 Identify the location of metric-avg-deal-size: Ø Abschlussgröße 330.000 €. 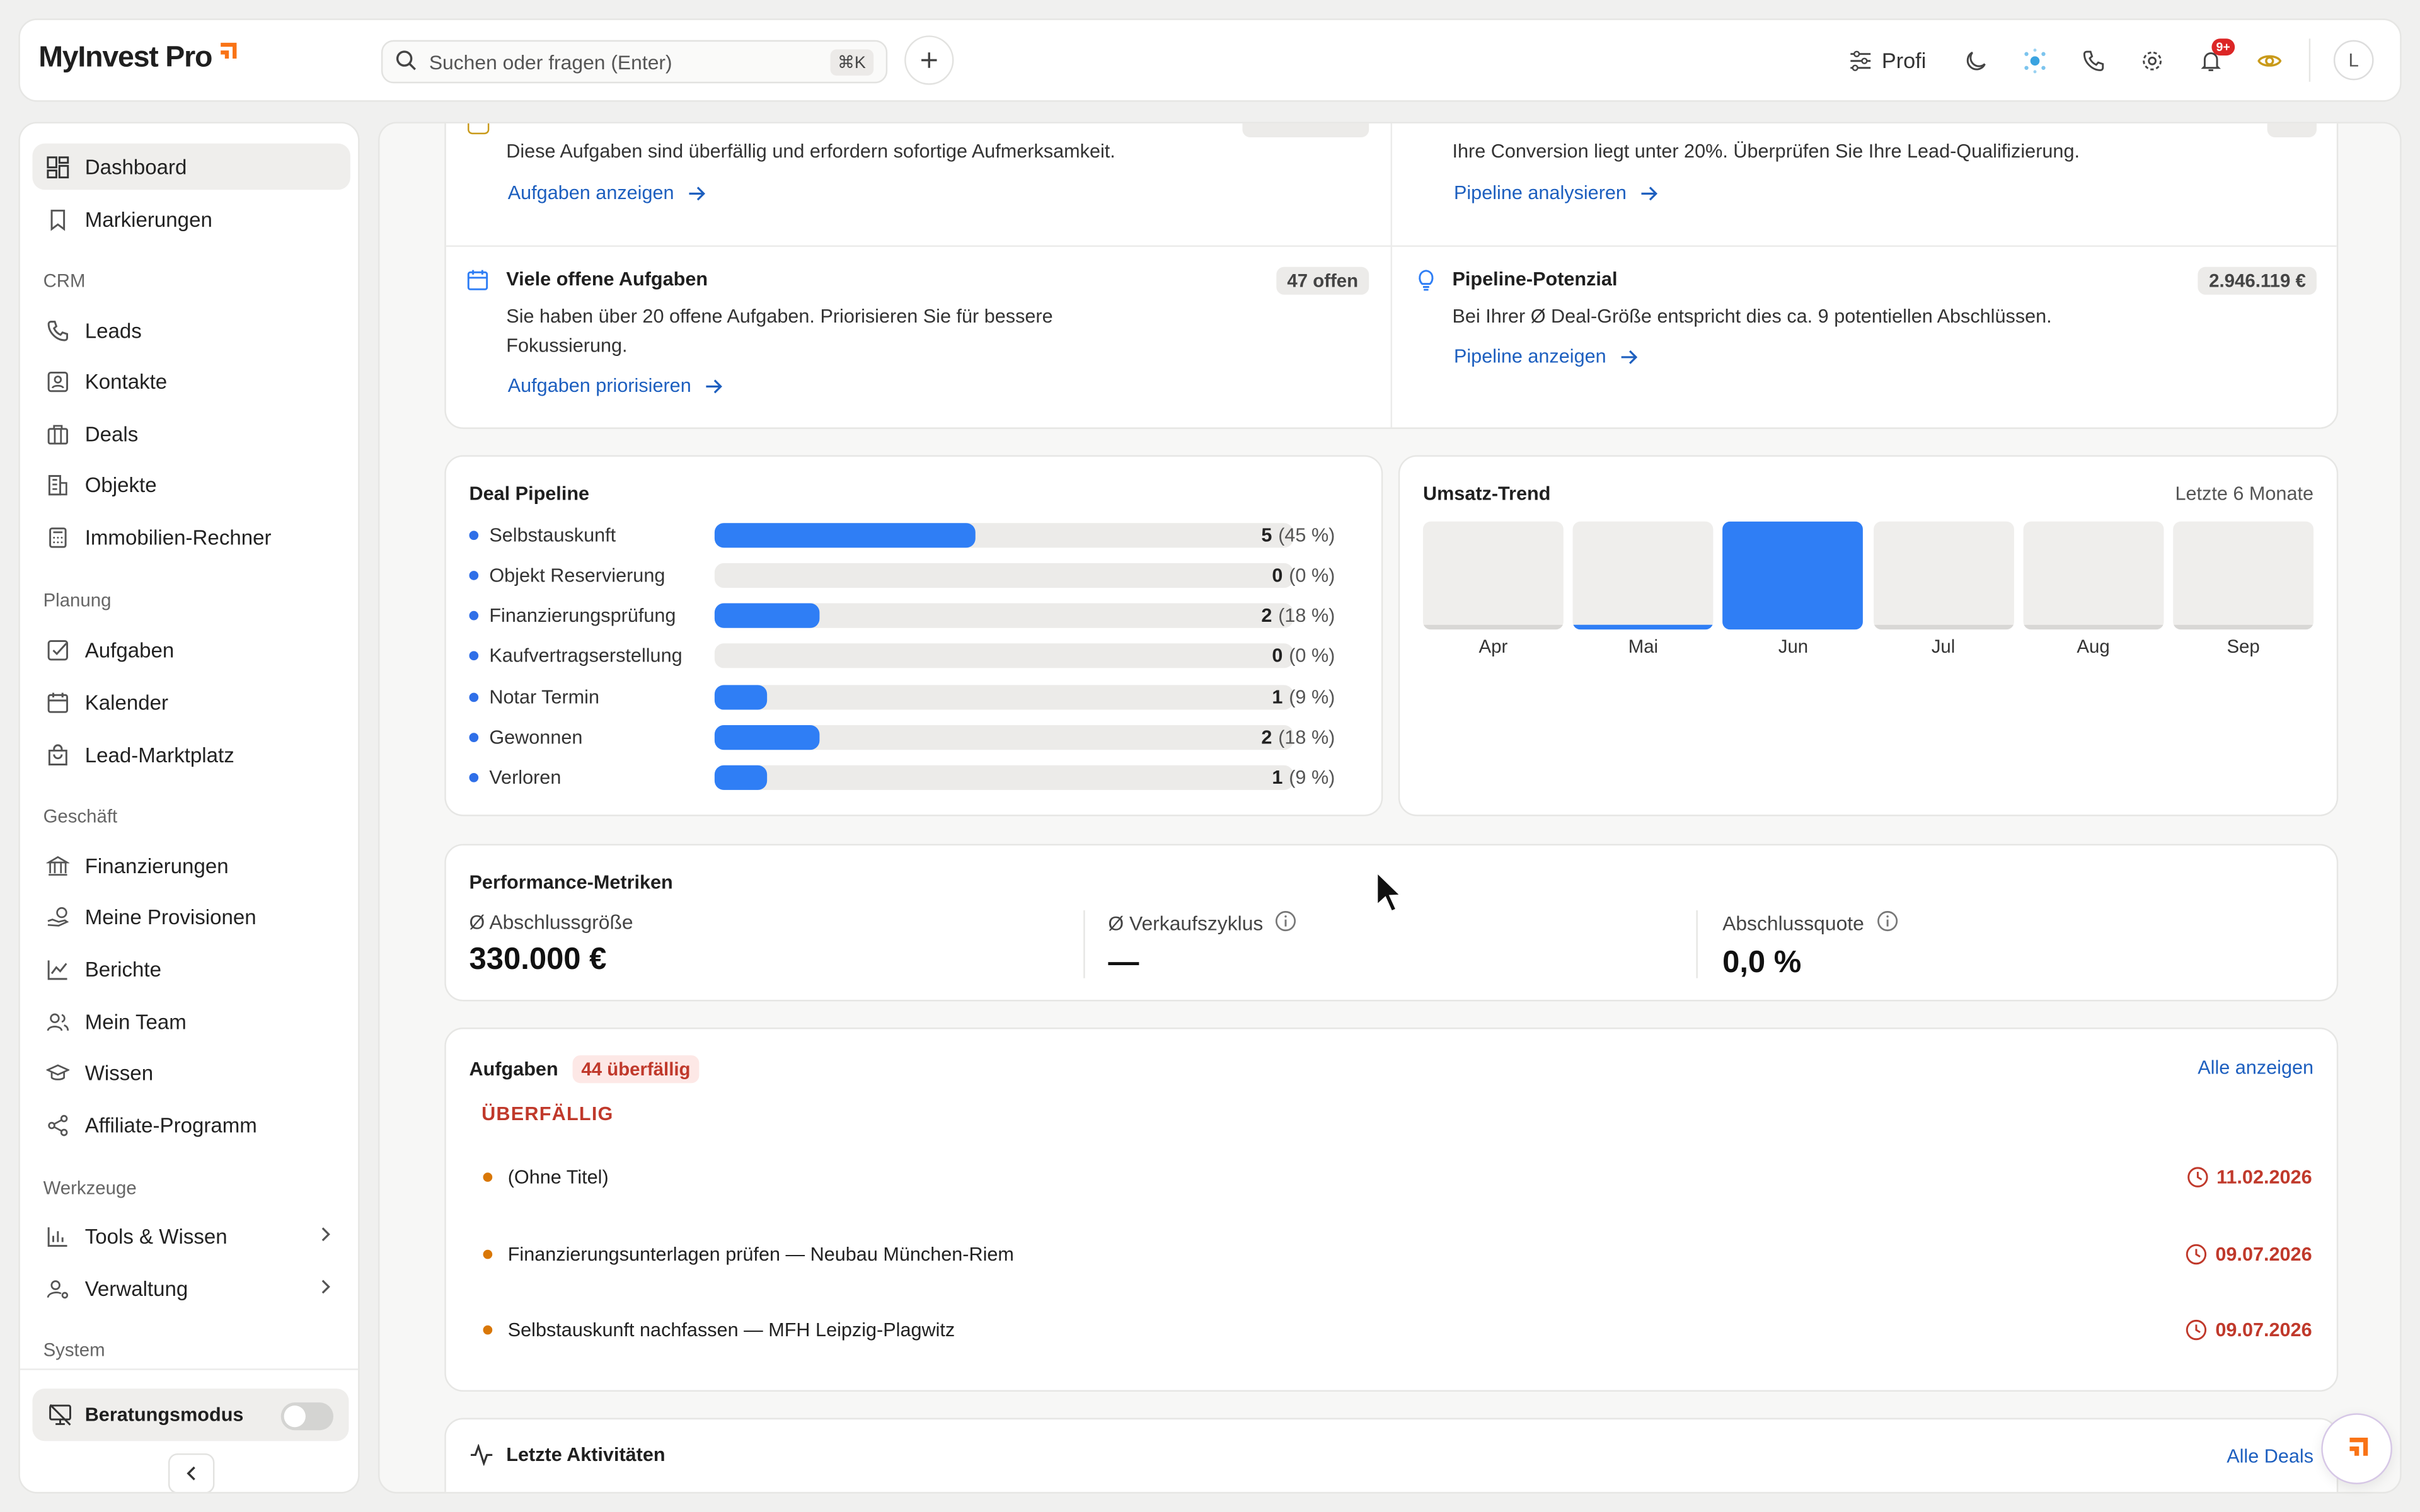
(551, 944).